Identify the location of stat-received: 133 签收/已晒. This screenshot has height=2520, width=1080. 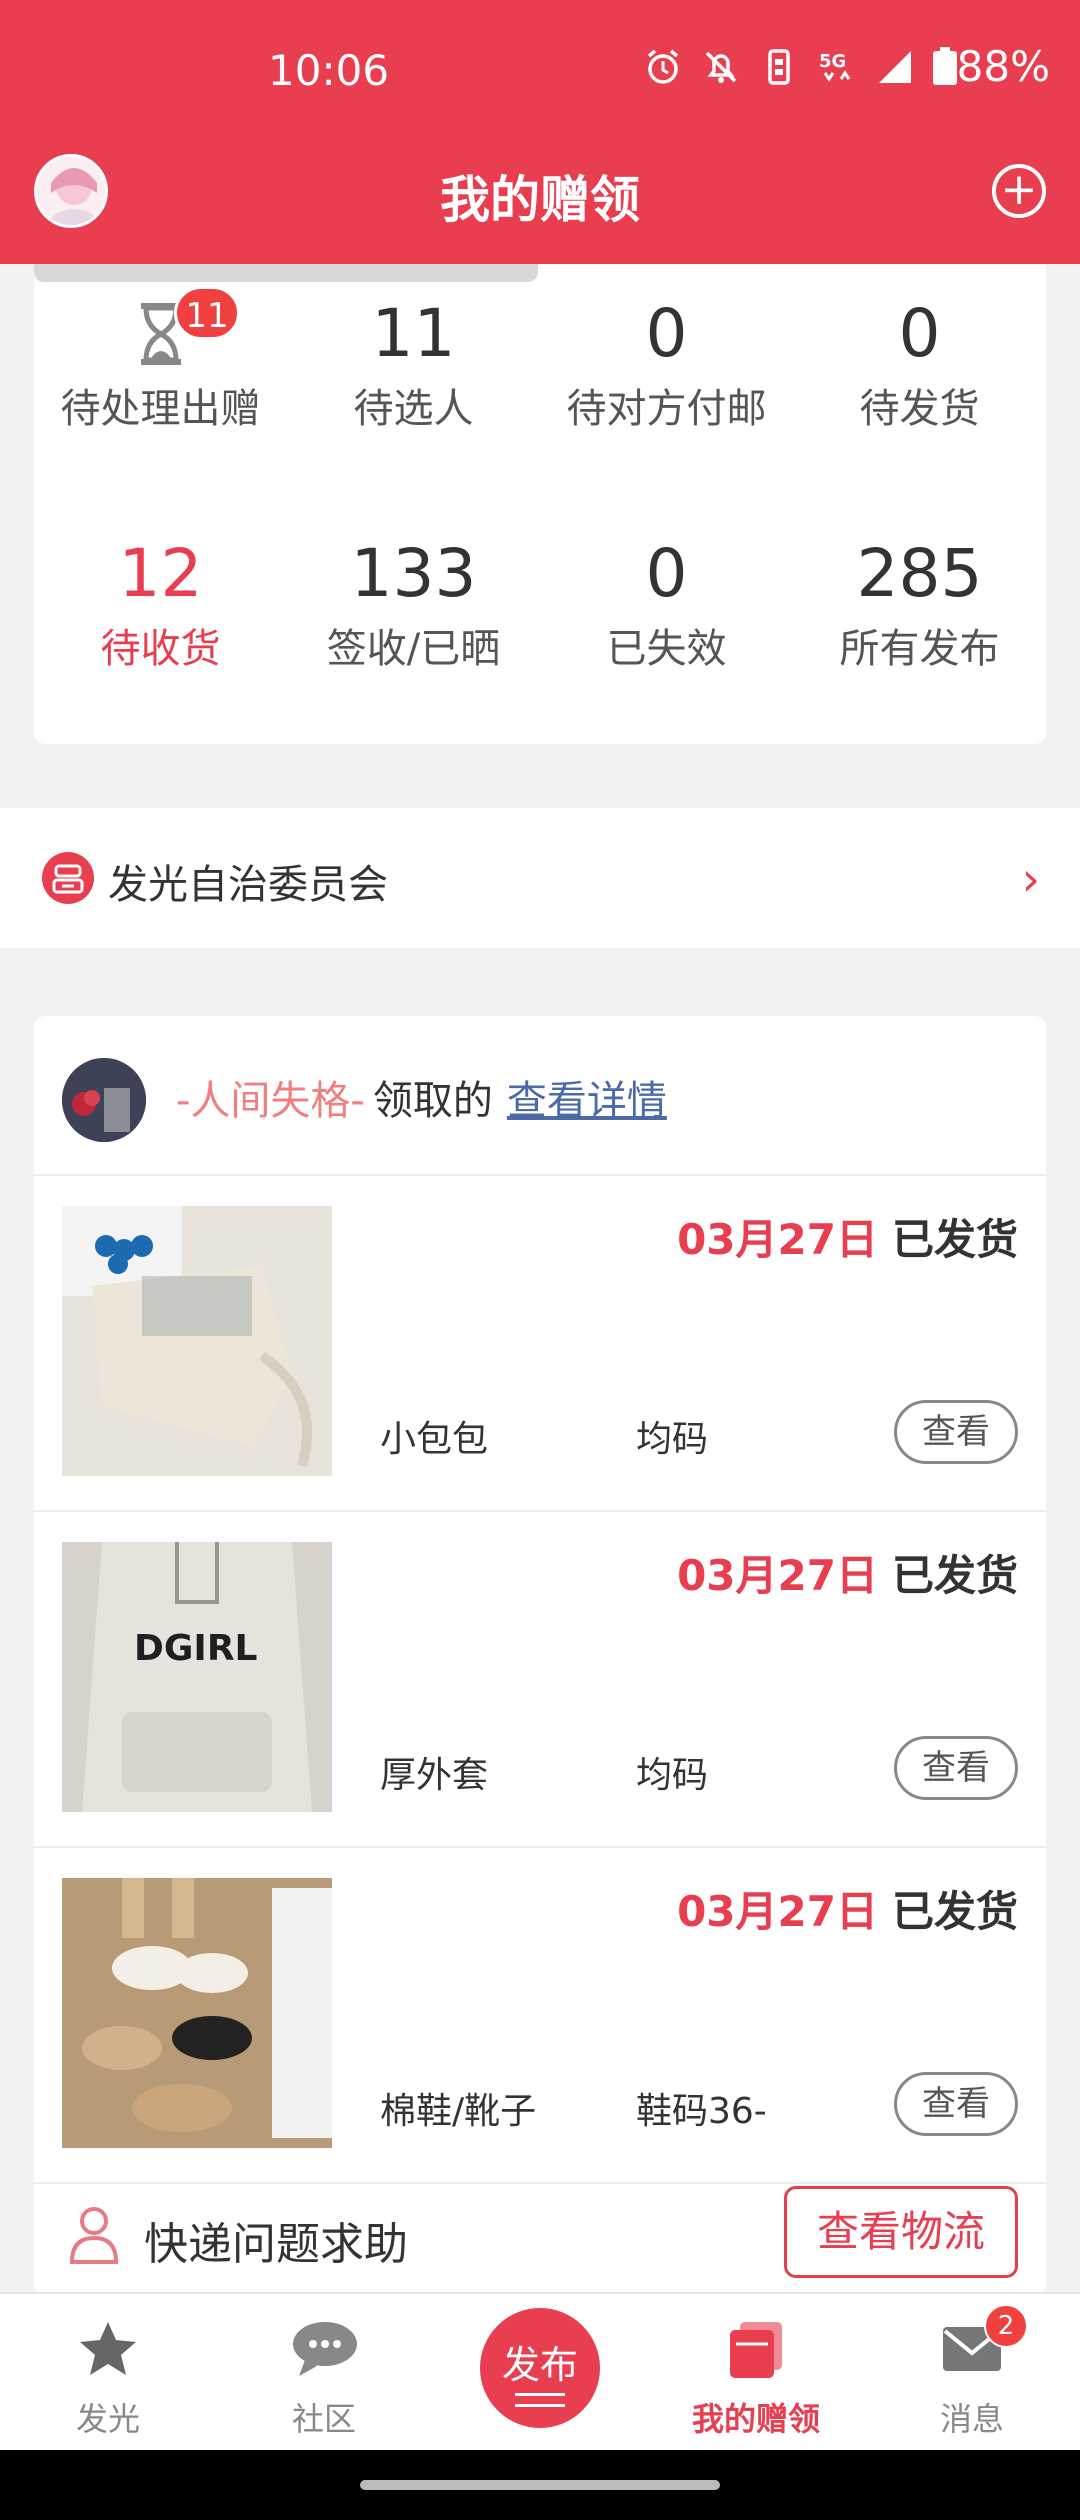
(413, 604).